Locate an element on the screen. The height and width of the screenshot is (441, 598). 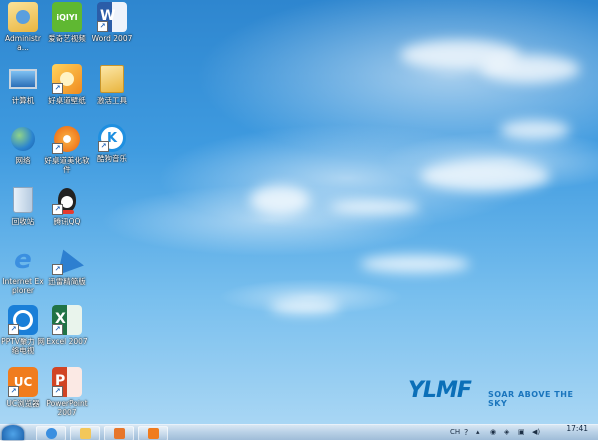
user-folder-icon is located at coordinates (23, 17).